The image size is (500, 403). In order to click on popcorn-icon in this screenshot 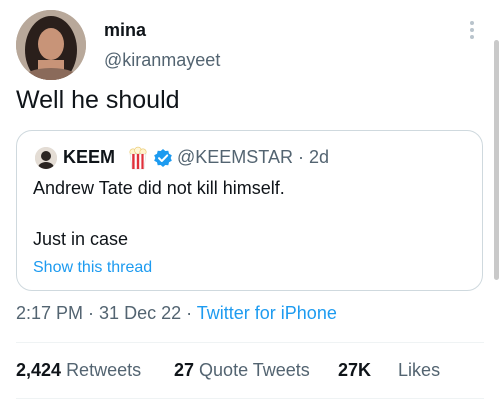, I will do `click(138, 158)`.